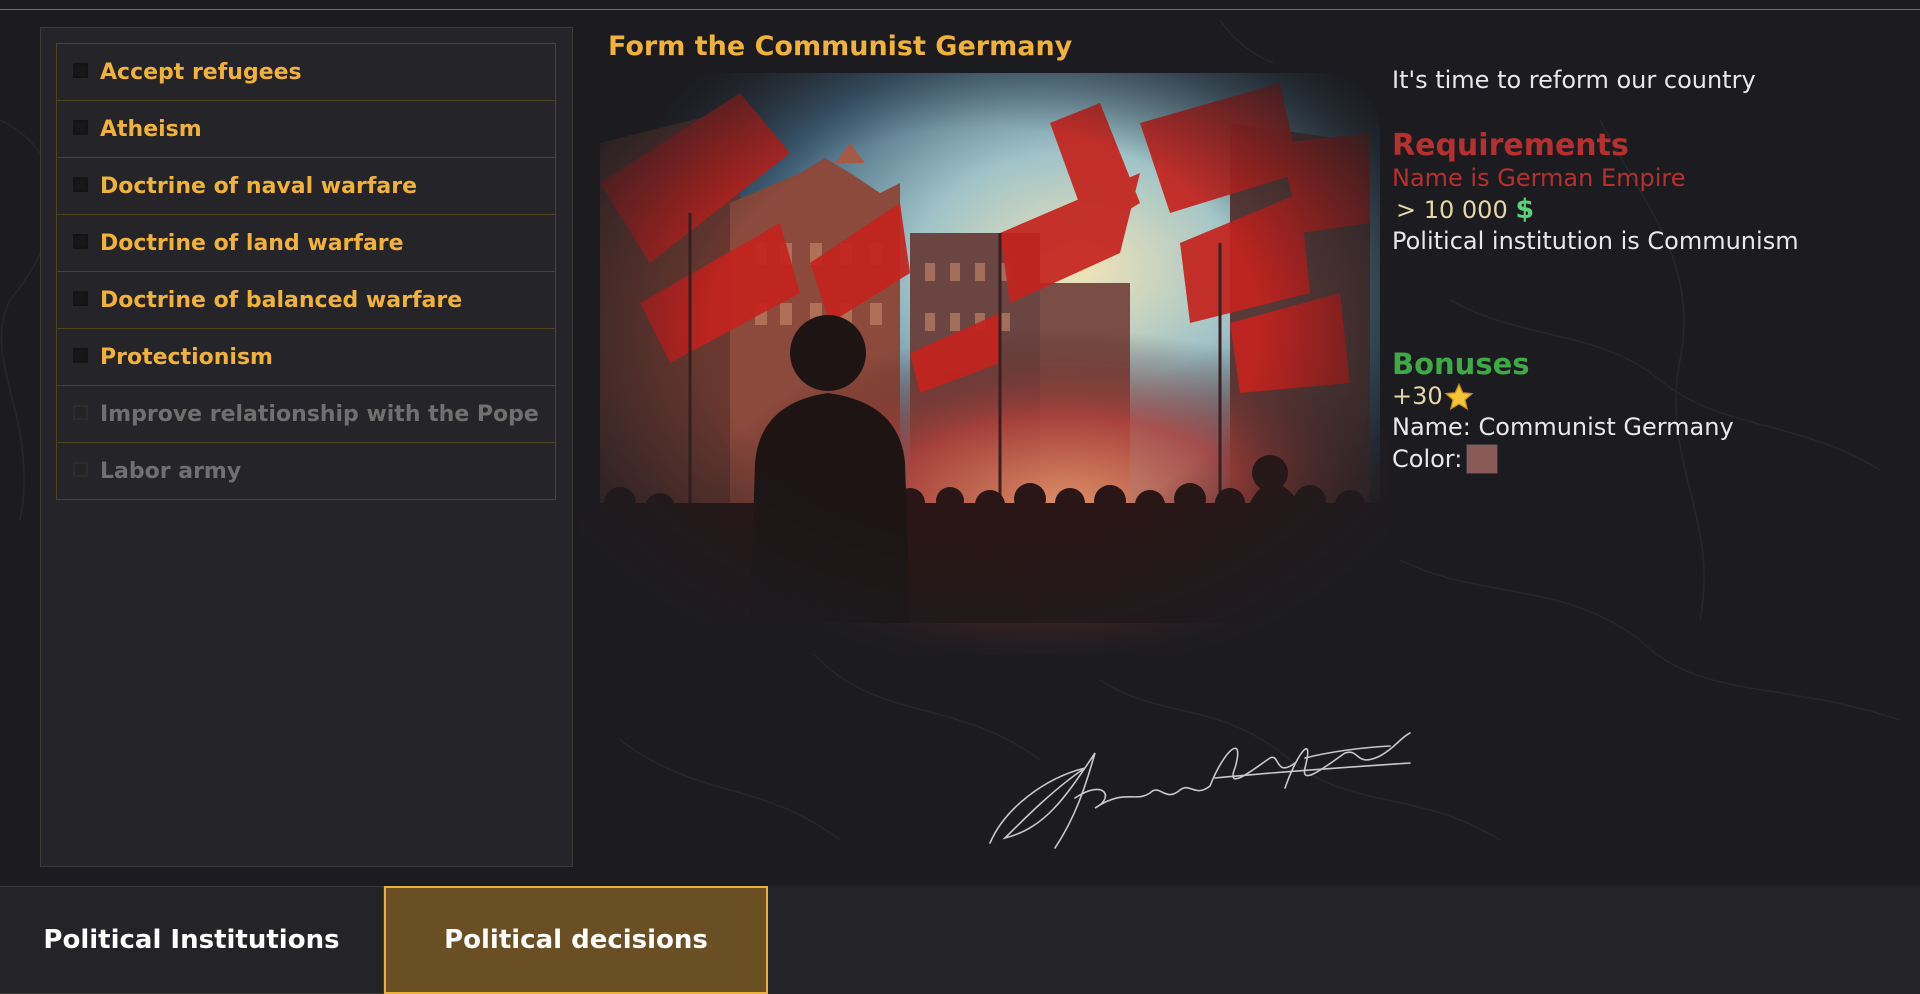 The height and width of the screenshot is (994, 1920). What do you see at coordinates (306, 471) in the screenshot?
I see `decision-item-labor-army: Labor army` at bounding box center [306, 471].